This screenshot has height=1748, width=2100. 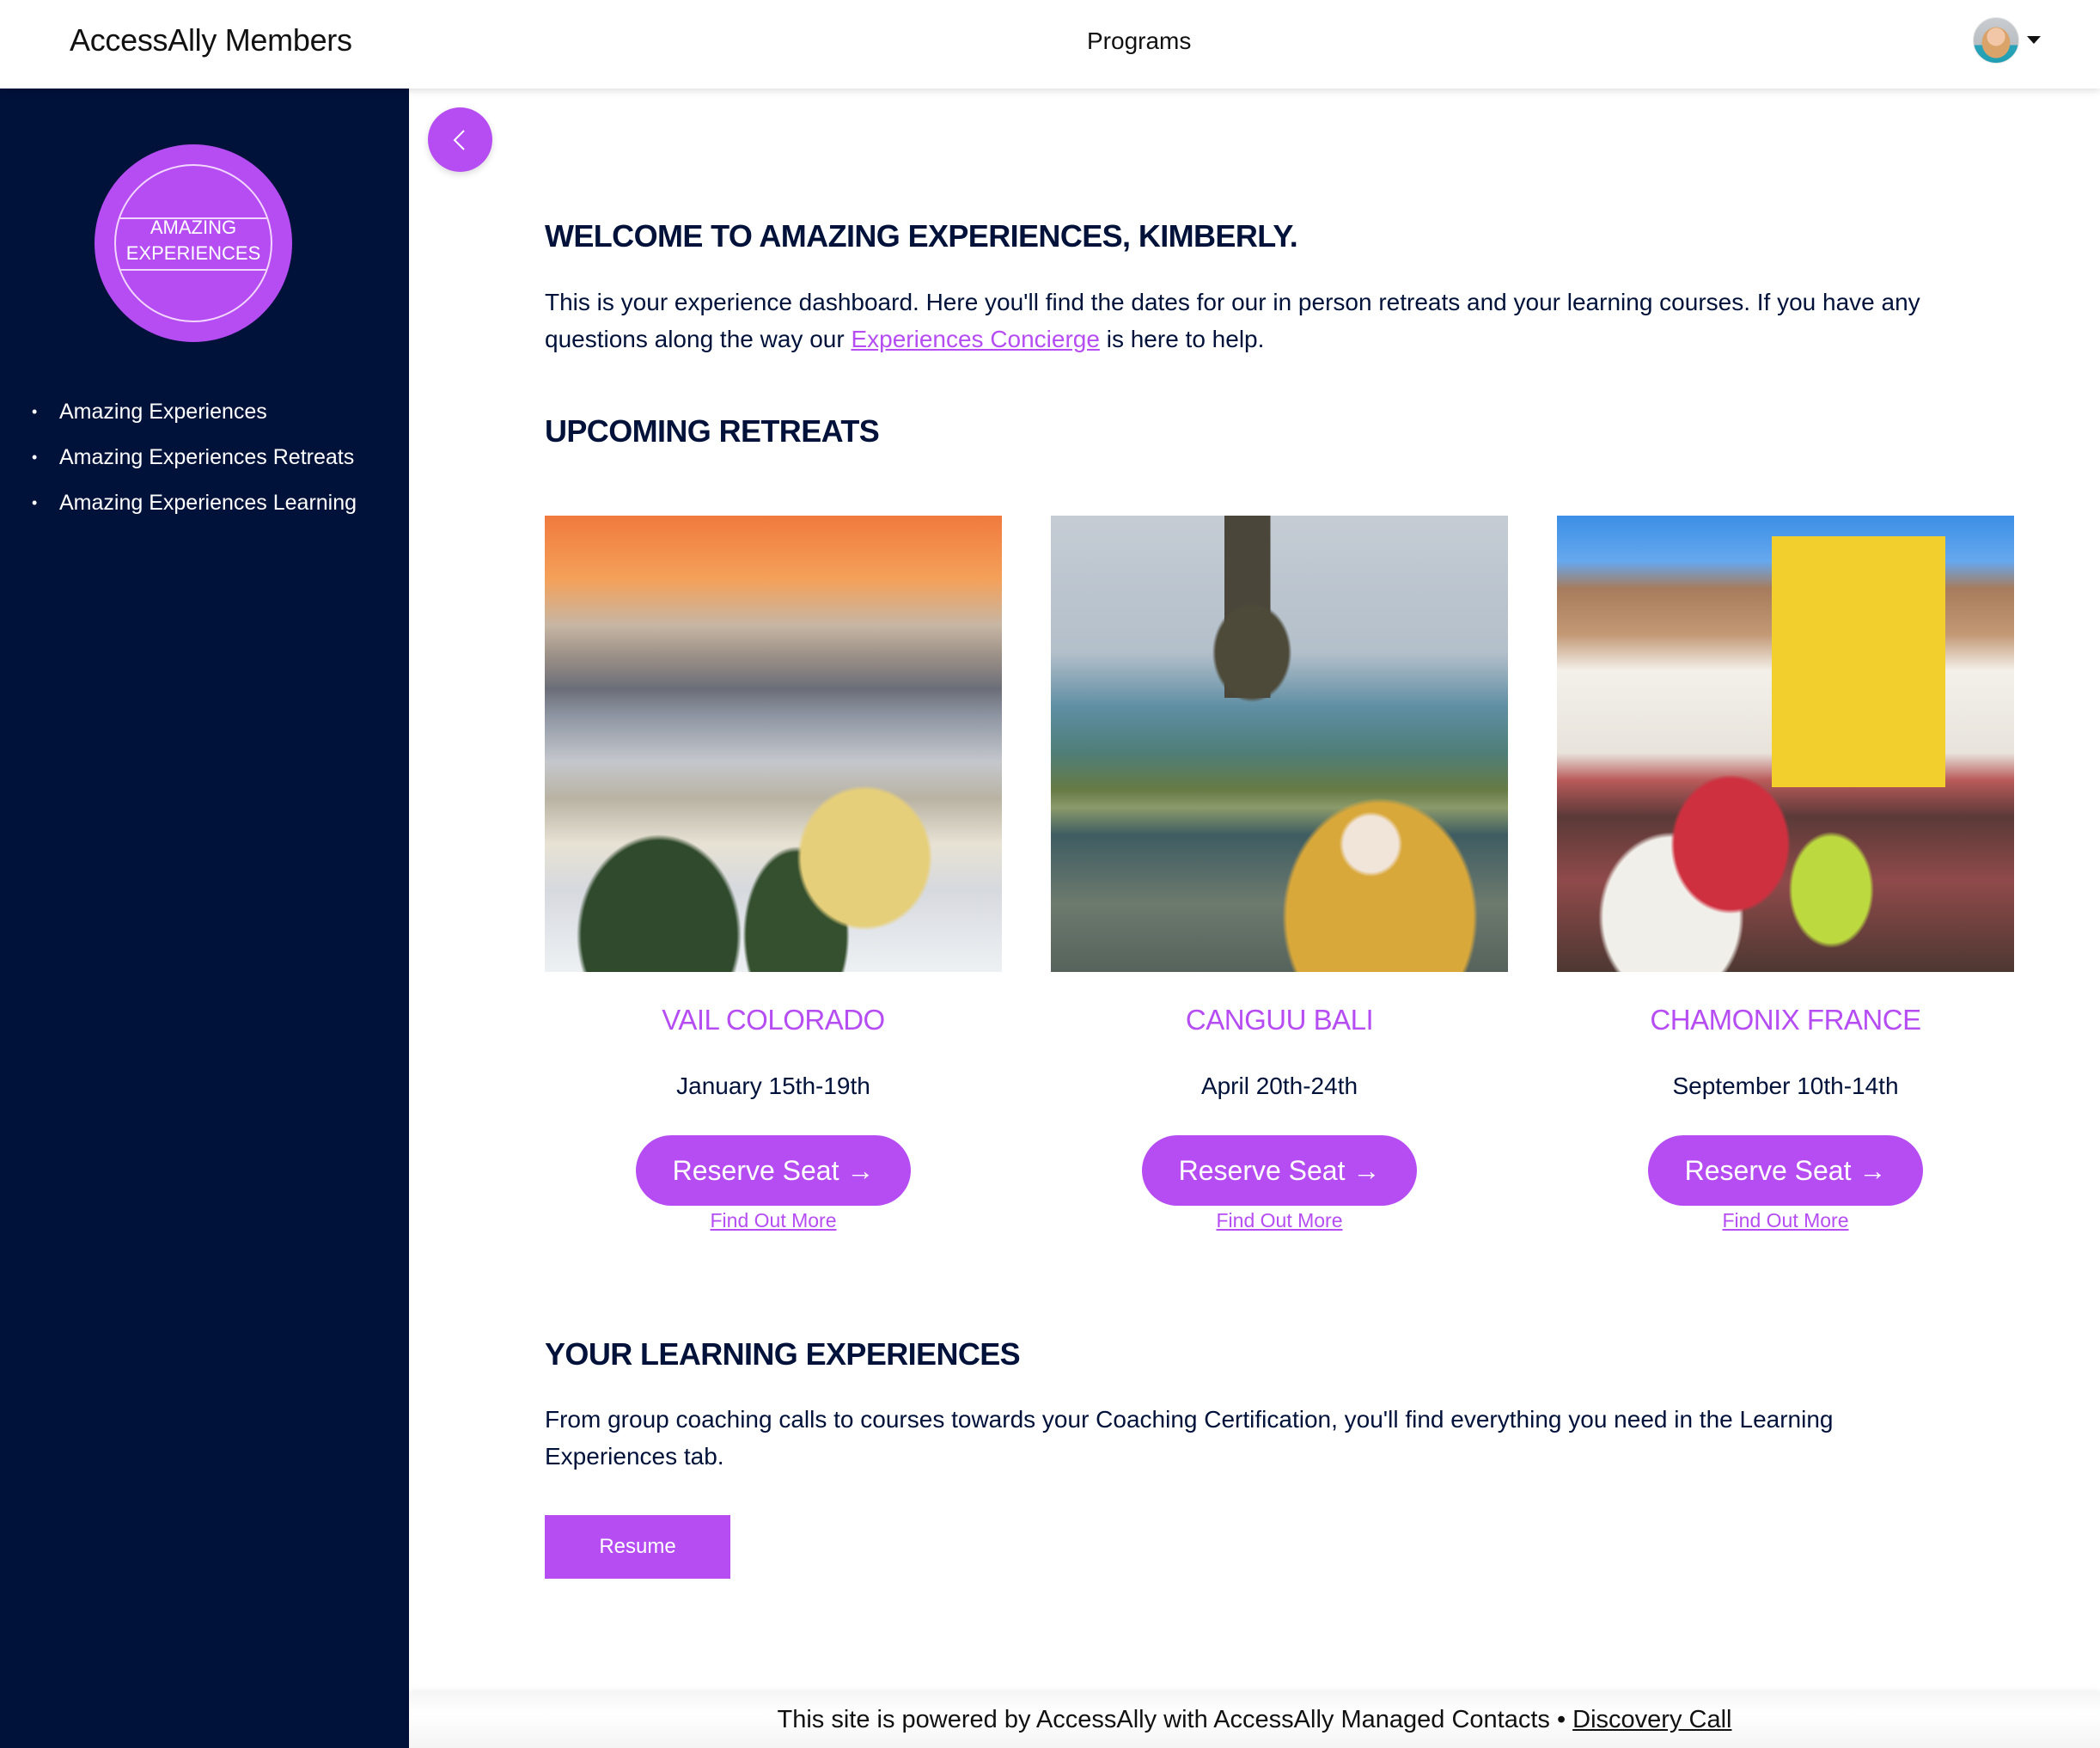 I want to click on program-logo: AMAZING EXPERIENCES, so click(x=193, y=243).